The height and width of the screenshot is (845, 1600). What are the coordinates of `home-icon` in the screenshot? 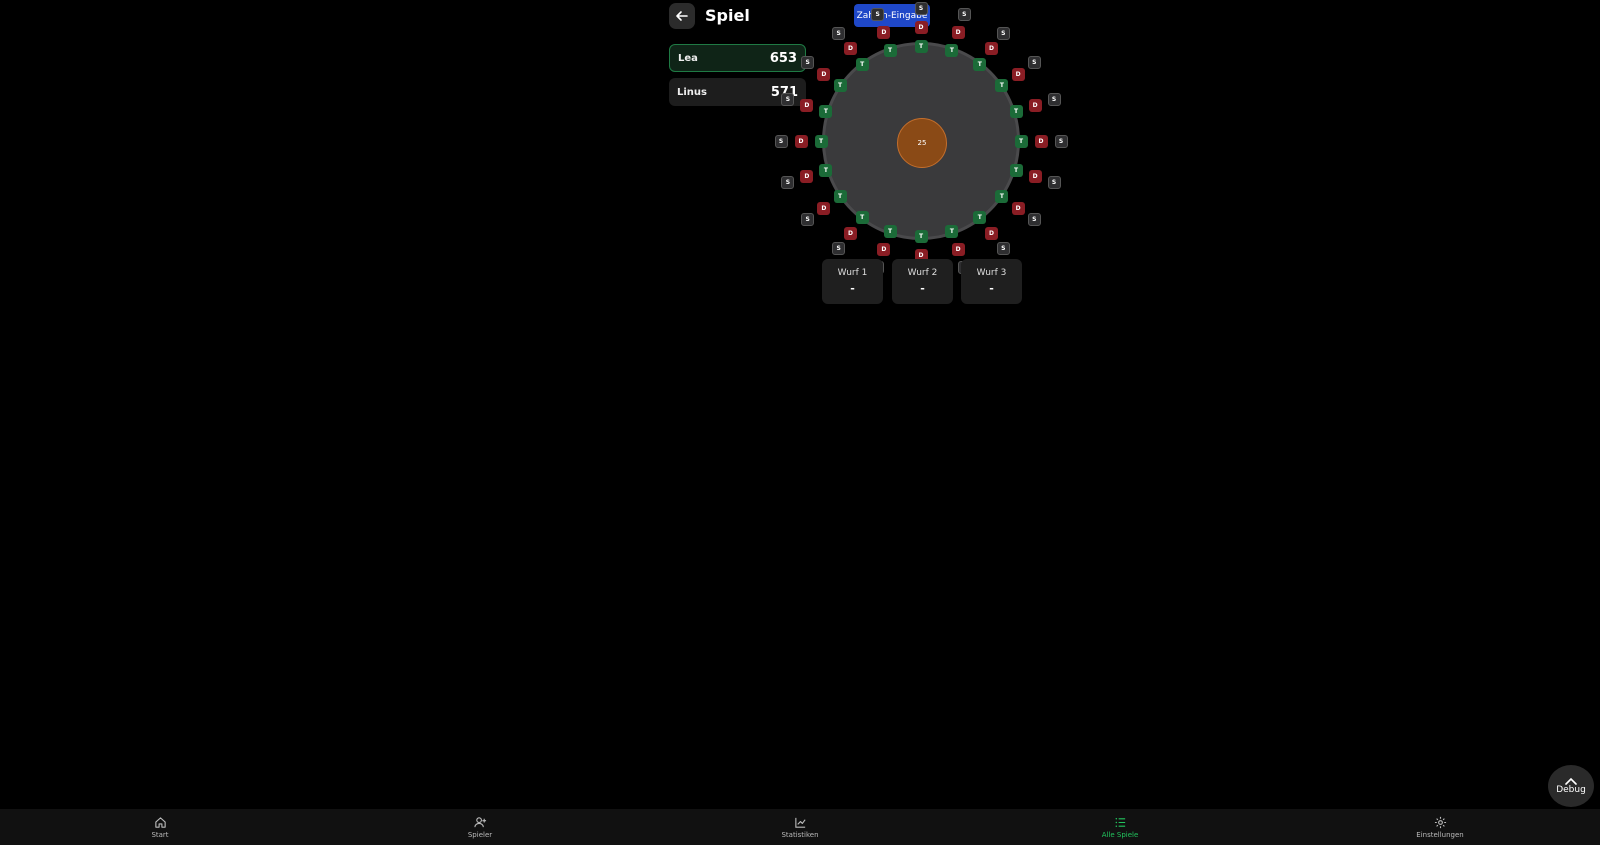 It's located at (160, 822).